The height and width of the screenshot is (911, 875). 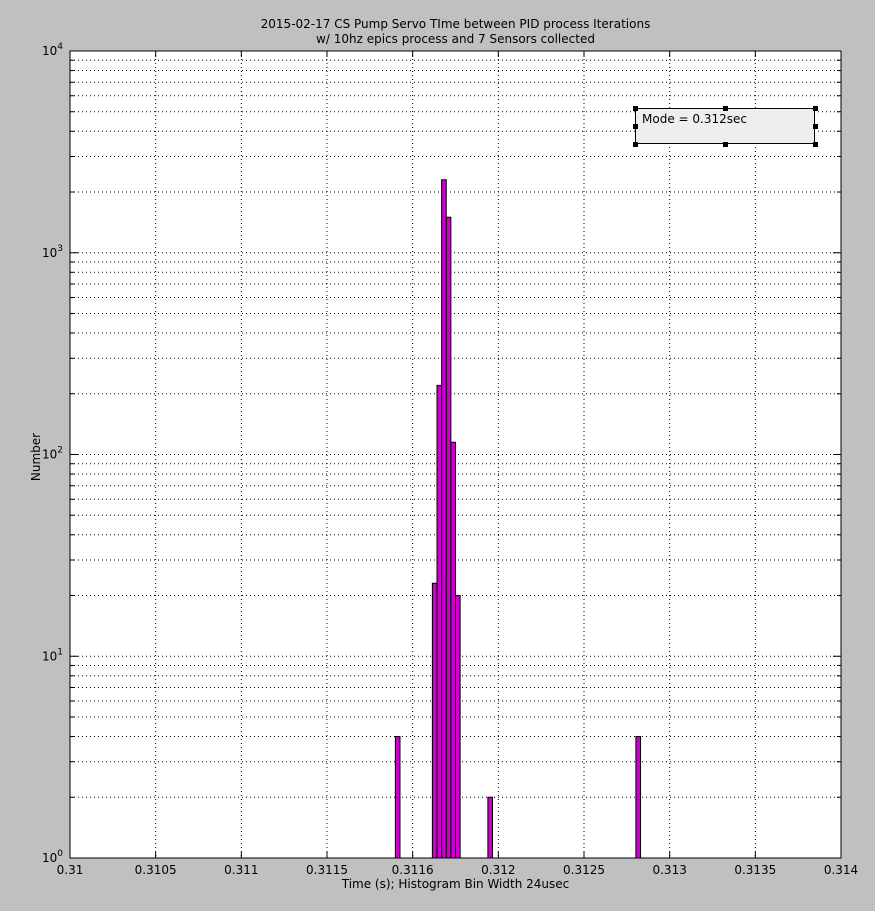 I want to click on mode-annotation-box: Mode = 0.312sec, so click(x=725, y=126).